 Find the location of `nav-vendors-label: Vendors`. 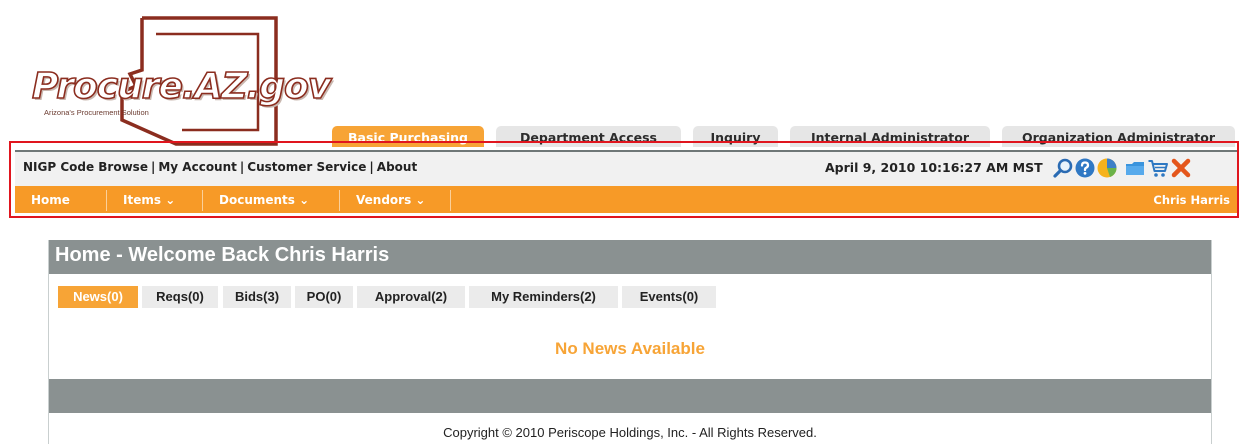

nav-vendors-label: Vendors is located at coordinates (384, 200).